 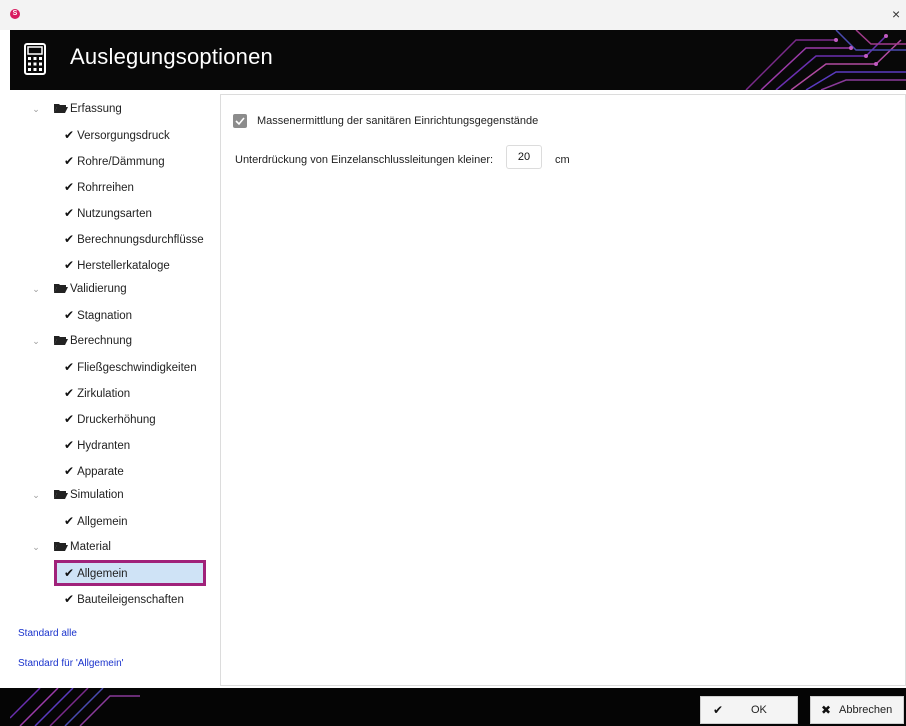 I want to click on tree-item-versorgungsdruck: ✔ Versorgungsdruck, so click(x=117, y=135).